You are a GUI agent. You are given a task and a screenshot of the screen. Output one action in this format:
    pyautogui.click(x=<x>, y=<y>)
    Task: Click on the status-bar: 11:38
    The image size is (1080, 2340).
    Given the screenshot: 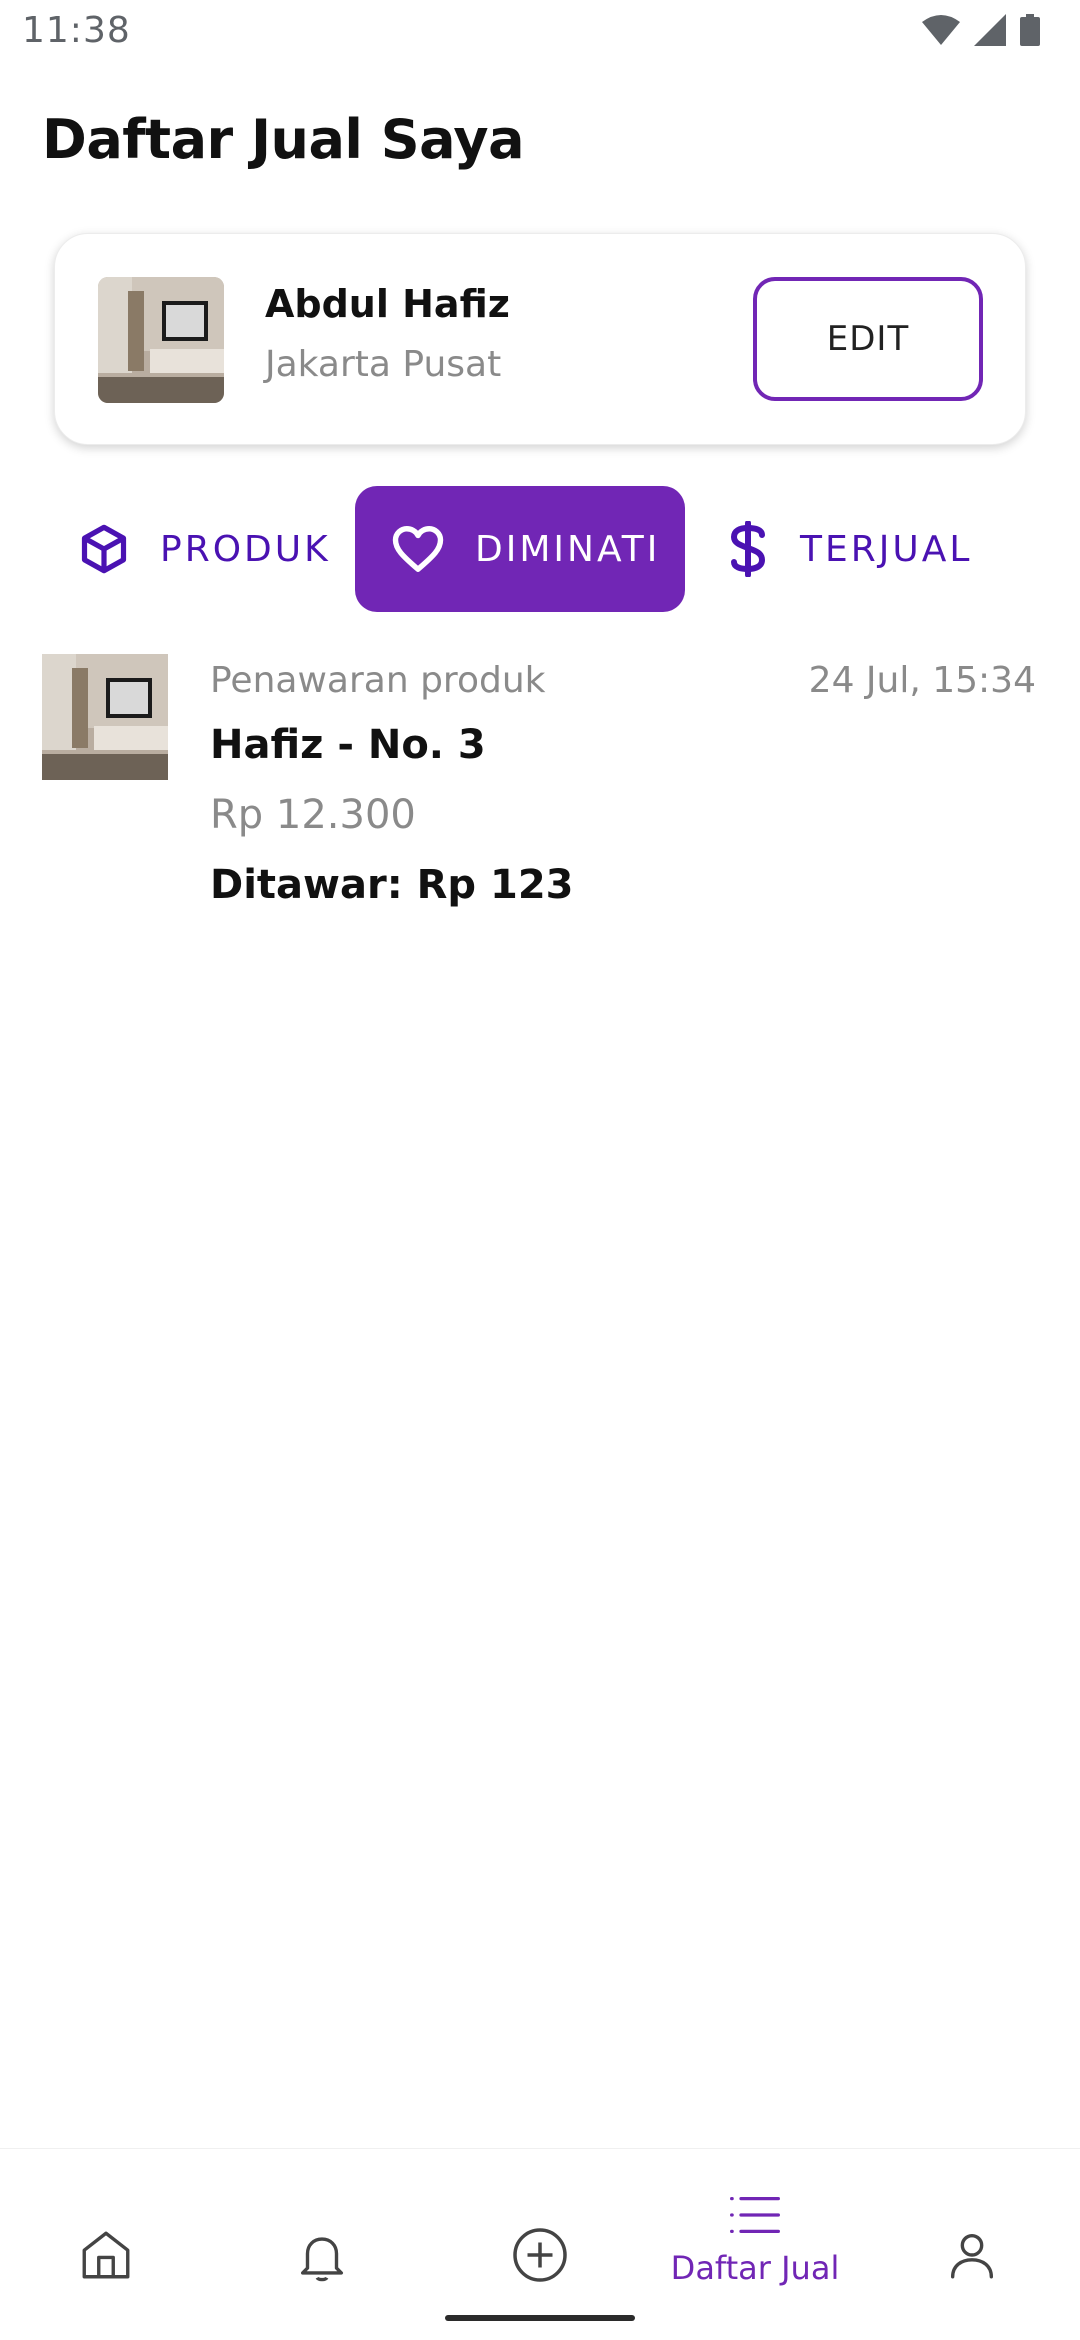 What is the action you would take?
    pyautogui.click(x=540, y=32)
    